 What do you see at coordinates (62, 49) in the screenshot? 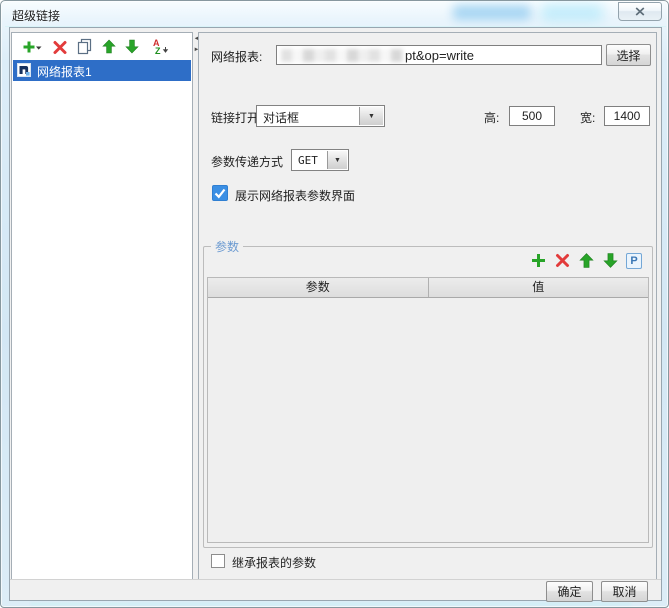
I see `delete-link-icon` at bounding box center [62, 49].